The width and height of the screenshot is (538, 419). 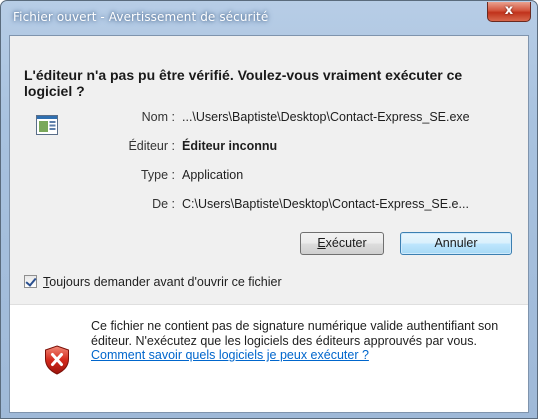 I want to click on from-label: De :, so click(x=163, y=204).